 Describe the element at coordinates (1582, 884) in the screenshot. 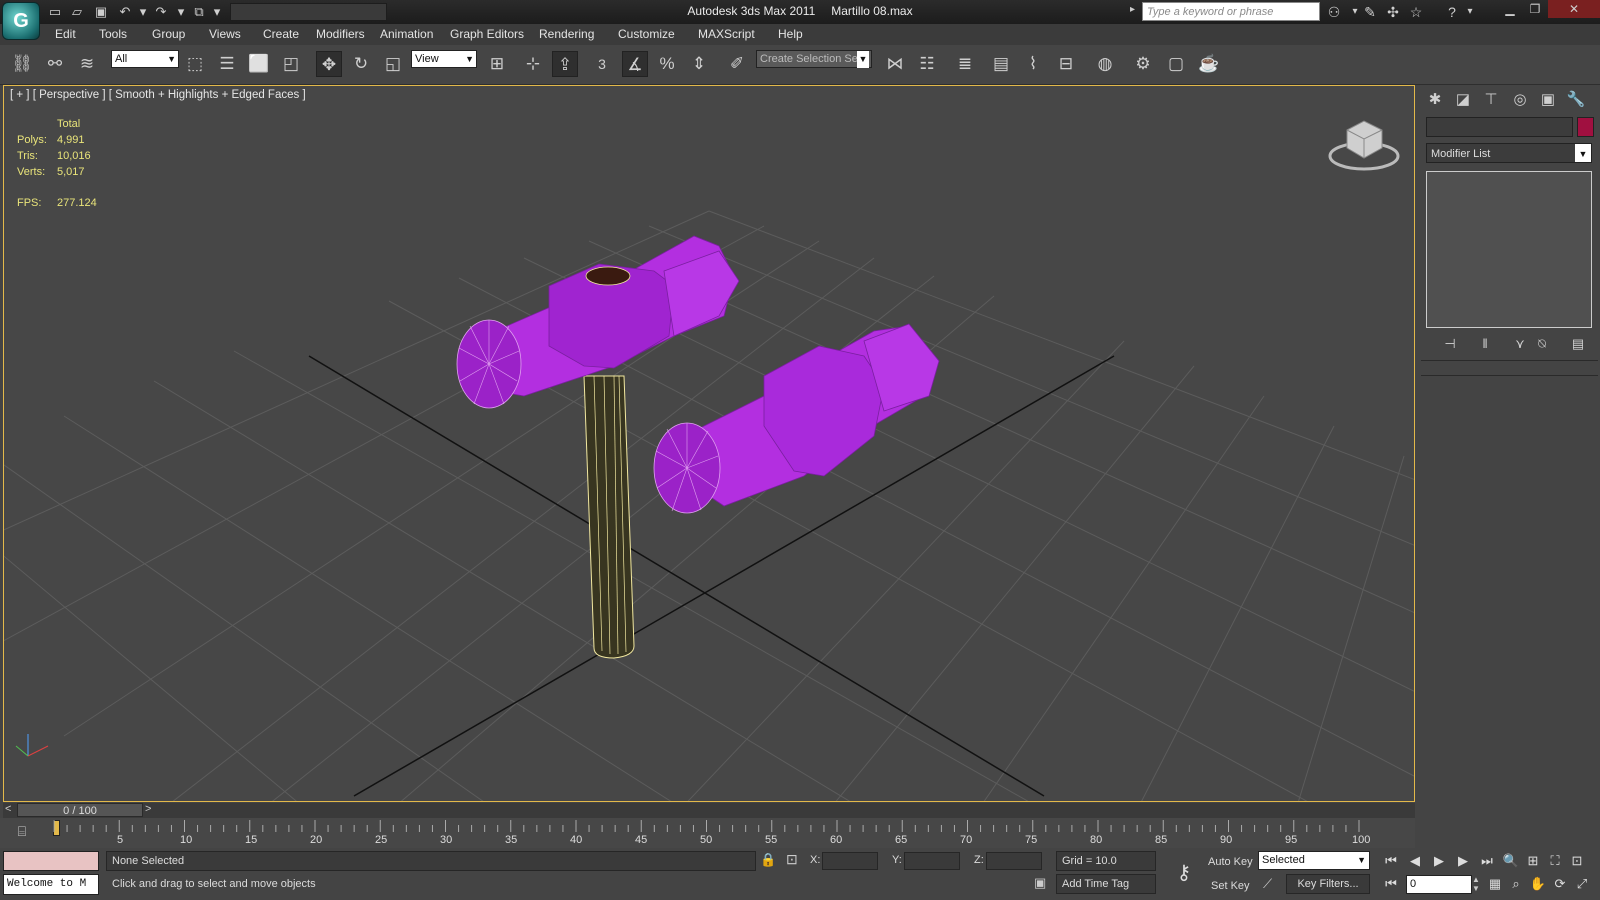

I see `maximize-viewport-icon: ⤢` at that location.